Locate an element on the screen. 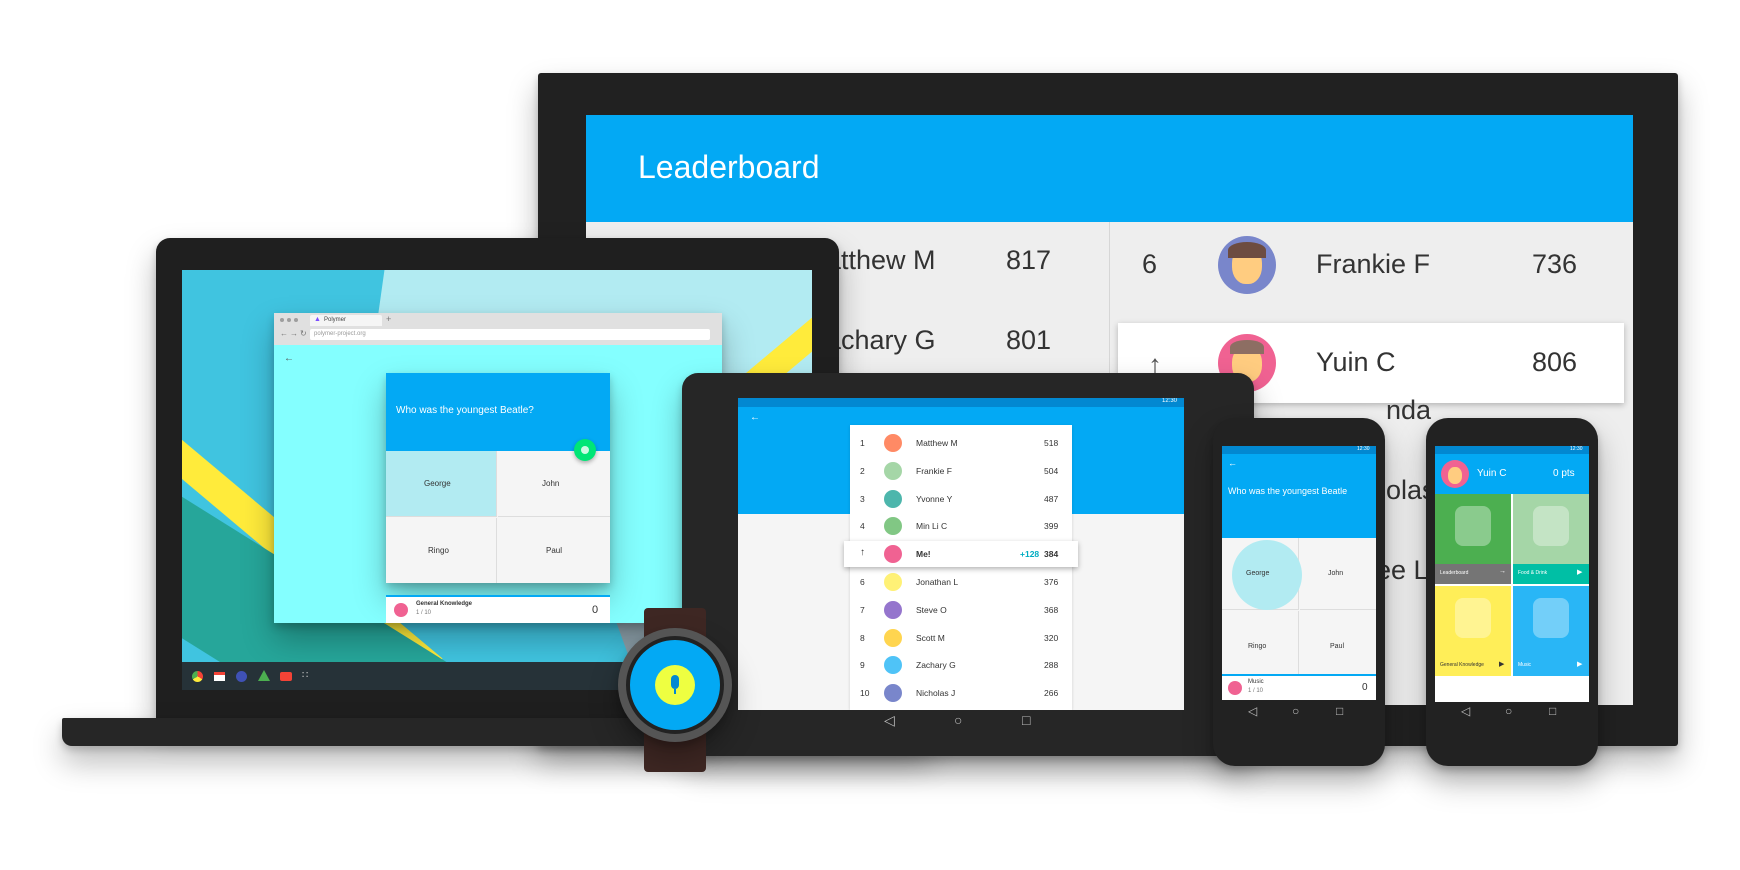 The height and width of the screenshot is (870, 1740). quiz-question: Who was the youngest Beatle is located at coordinates (1288, 491).